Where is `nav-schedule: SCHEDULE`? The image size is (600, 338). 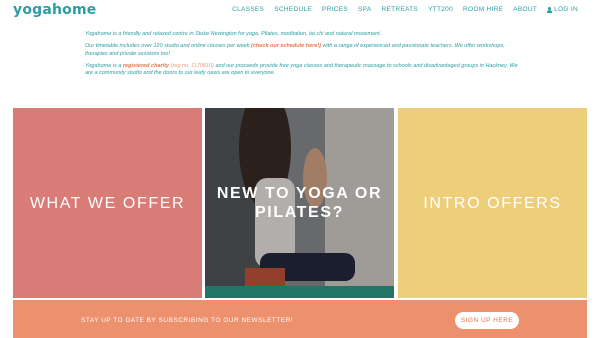
nav-schedule: SCHEDULE is located at coordinates (293, 9).